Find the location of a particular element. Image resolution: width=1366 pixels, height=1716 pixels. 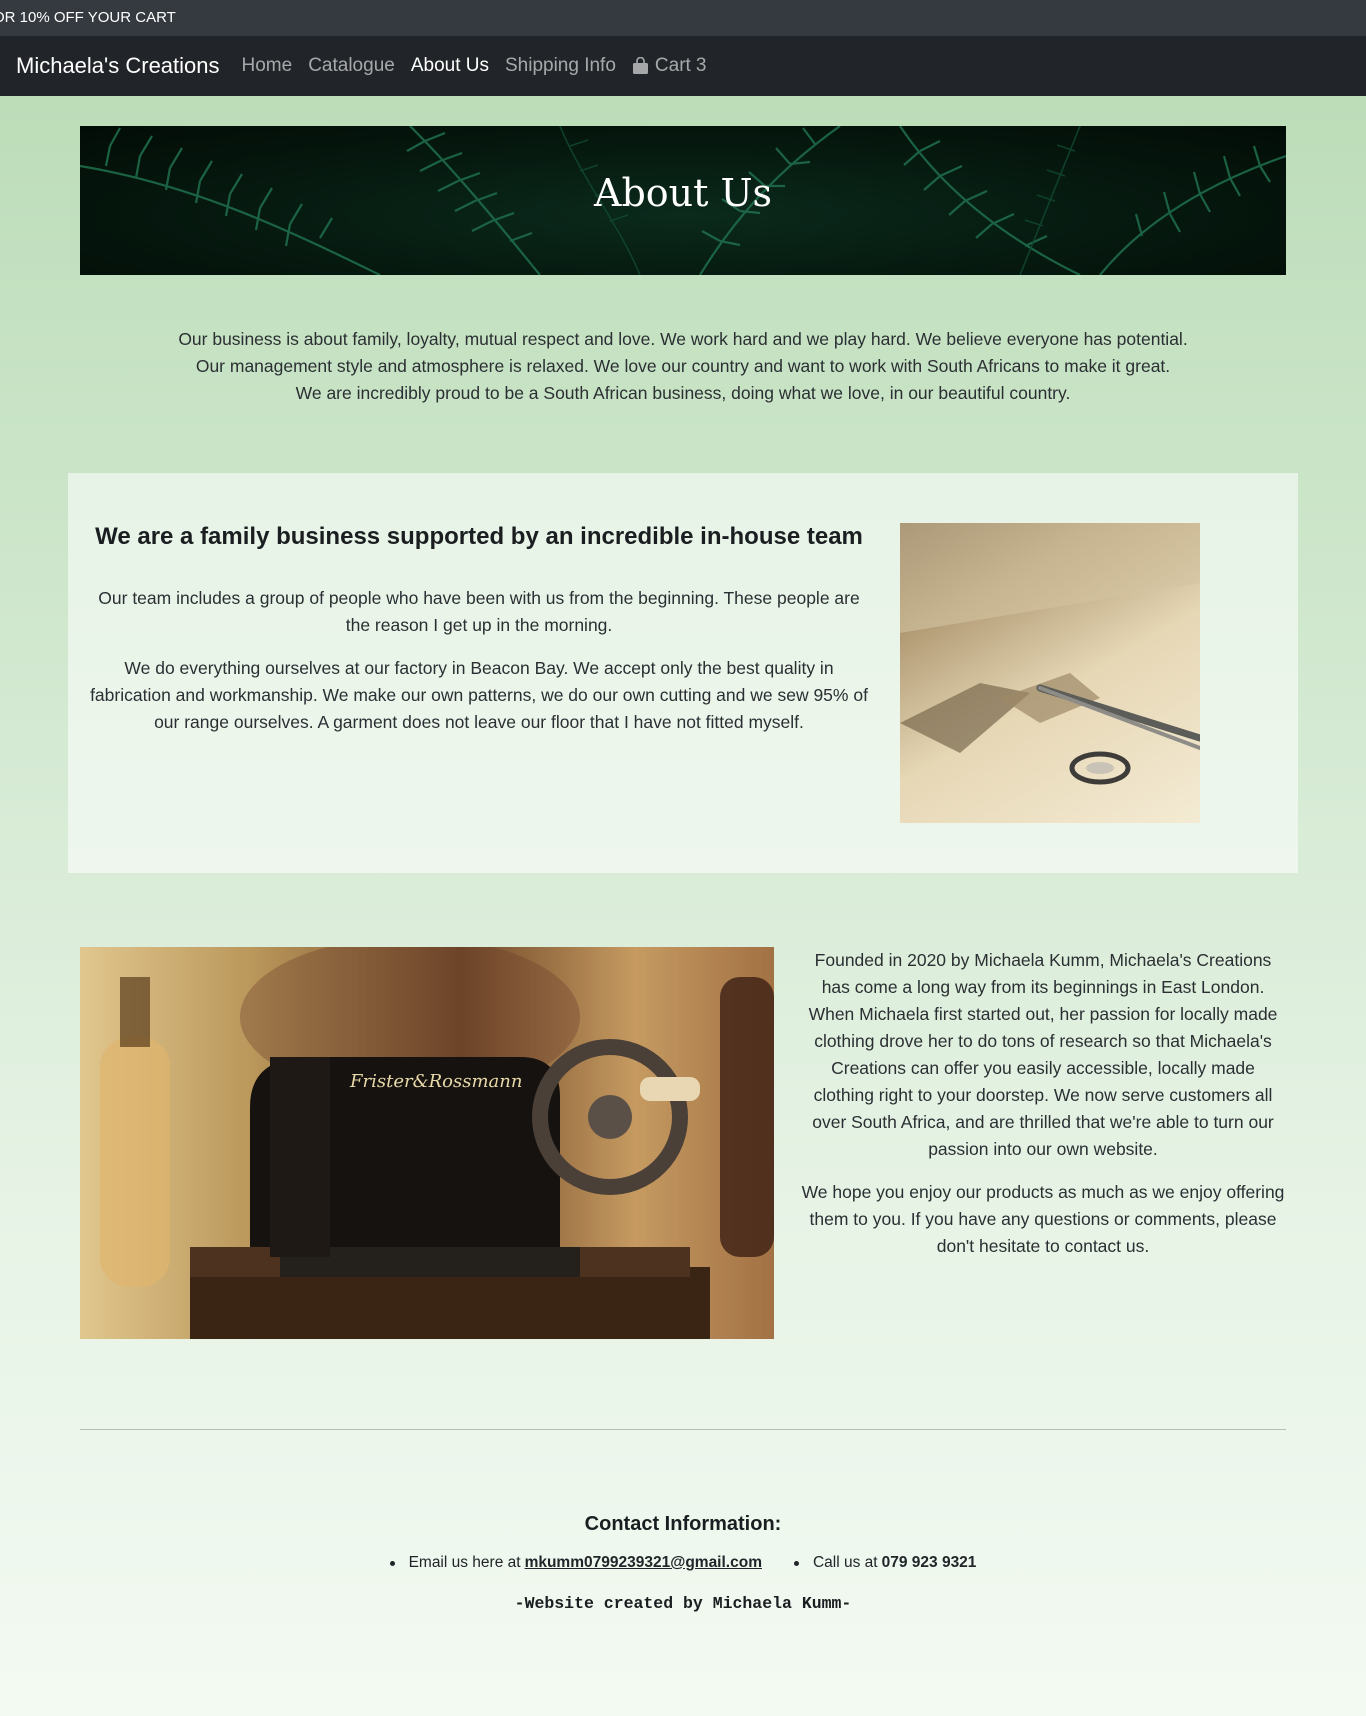

promo-banner: OR 10% OFF YOUR CART is located at coordinates (683, 18).